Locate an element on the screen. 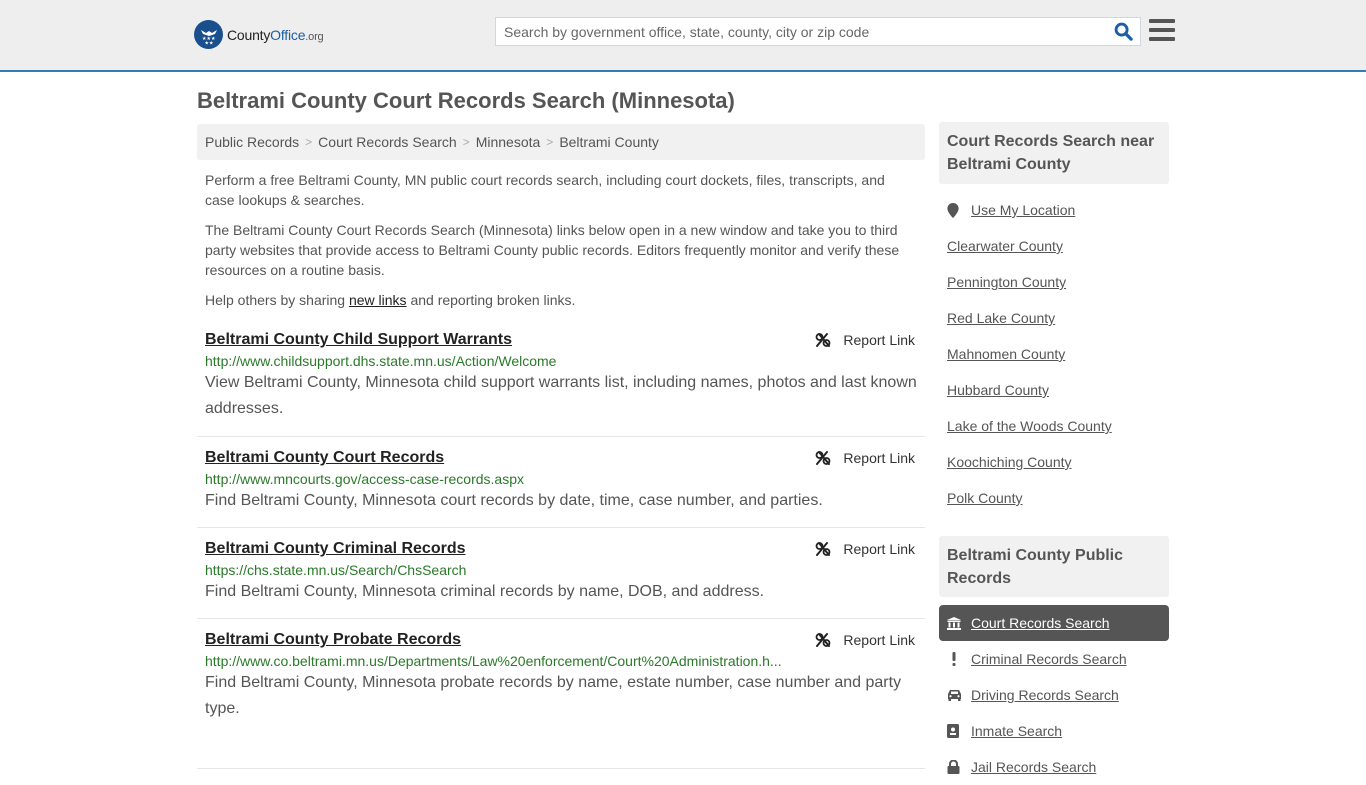 The image size is (1366, 785). nearby-county-link: Red Lake County is located at coordinates (1058, 318).